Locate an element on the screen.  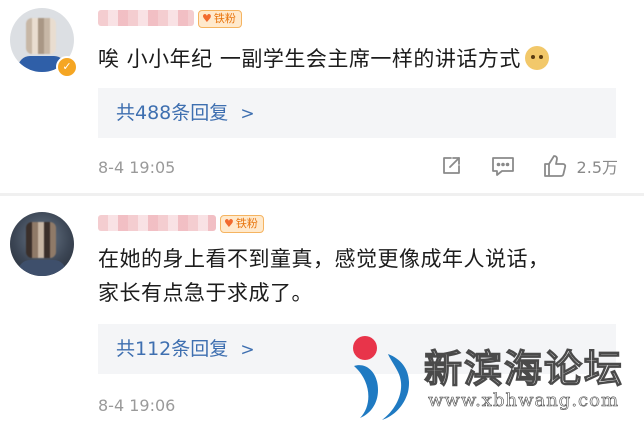
comment-text-line: 唉 小小年纪 一副学生会主席一样的讲话方式 is located at coordinates (309, 59).